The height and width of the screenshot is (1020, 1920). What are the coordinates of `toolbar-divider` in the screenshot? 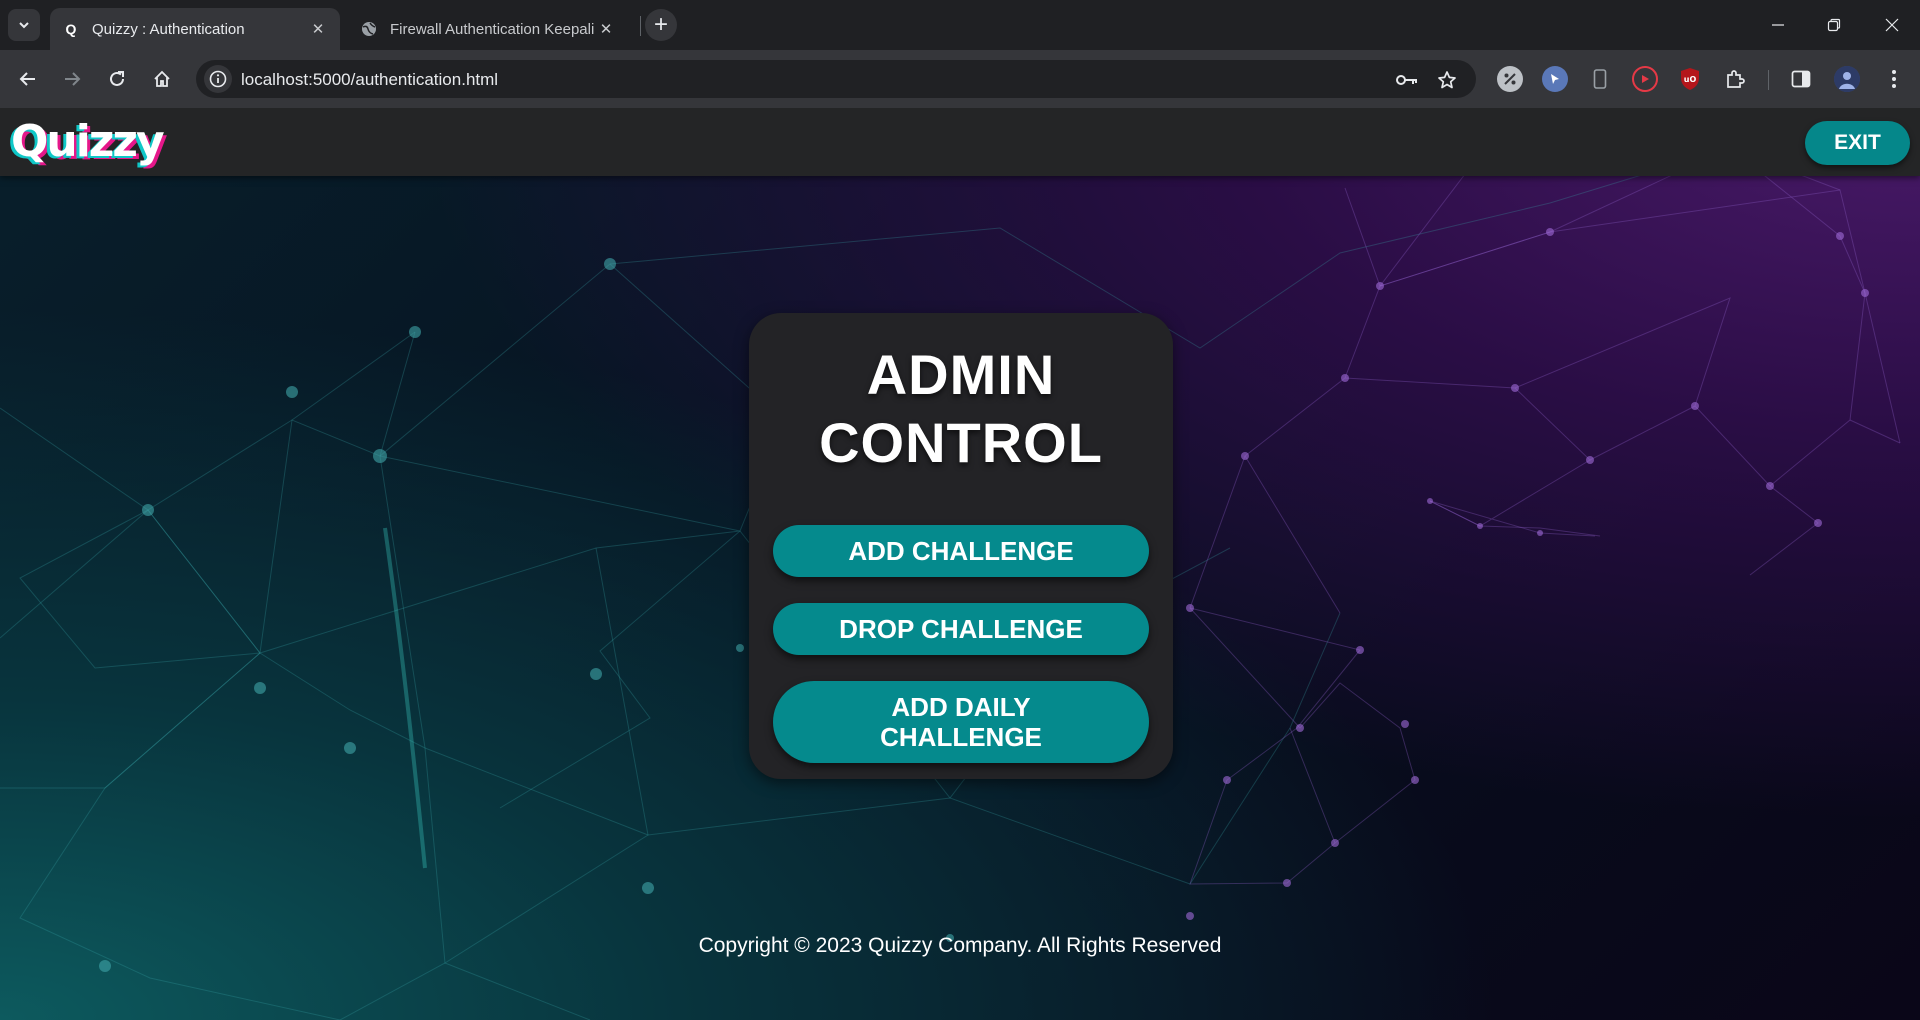 It's located at (1768, 80).